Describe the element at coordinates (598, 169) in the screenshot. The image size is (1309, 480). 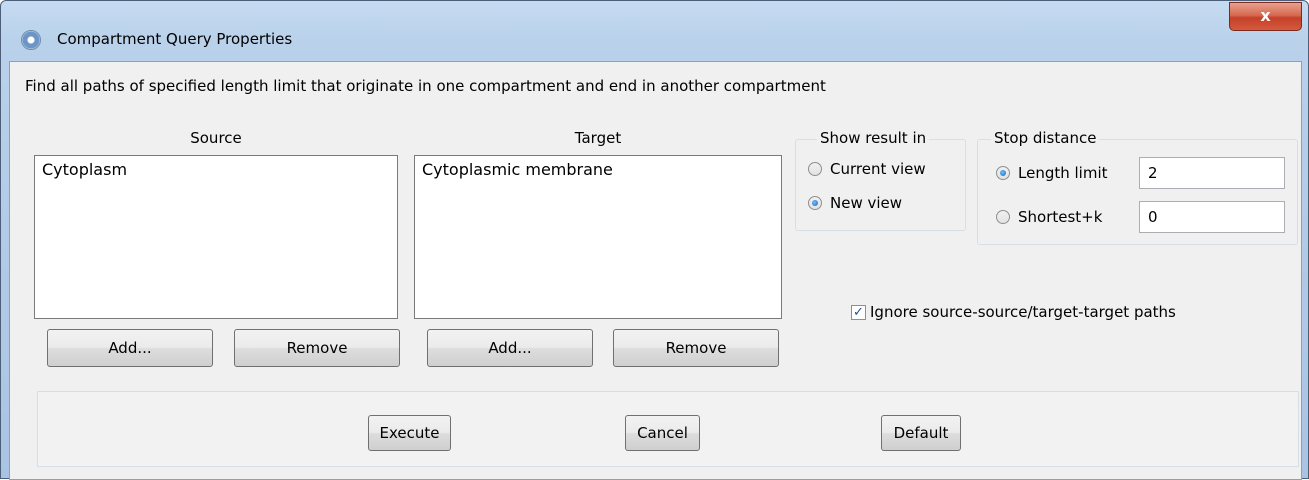
I see `target-list-item: Cytoplasmic membrane` at that location.